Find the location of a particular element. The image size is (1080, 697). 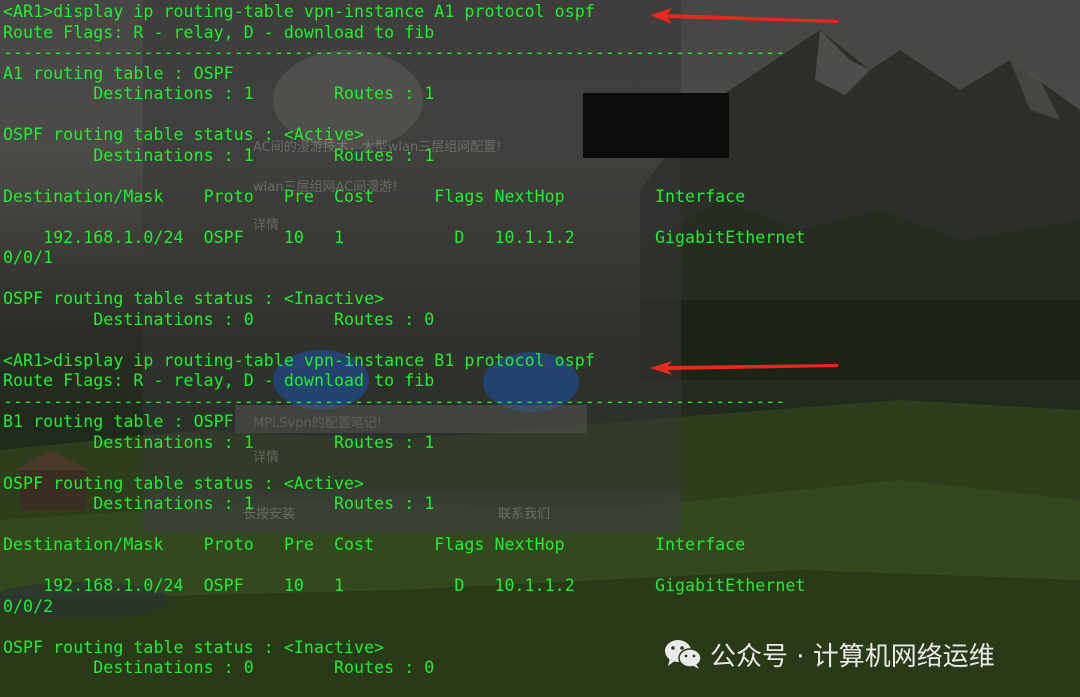

terminal-line: 0/0/1 is located at coordinates (28, 257).